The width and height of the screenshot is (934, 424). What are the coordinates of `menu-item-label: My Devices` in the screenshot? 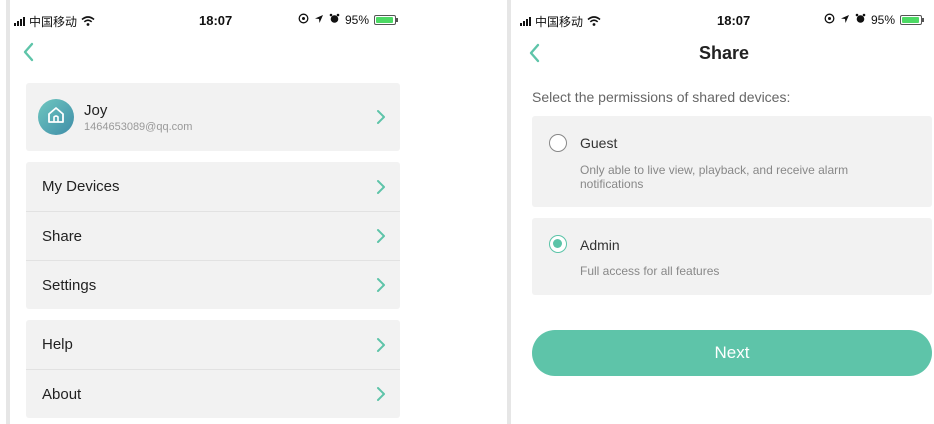 It's located at (81, 186).